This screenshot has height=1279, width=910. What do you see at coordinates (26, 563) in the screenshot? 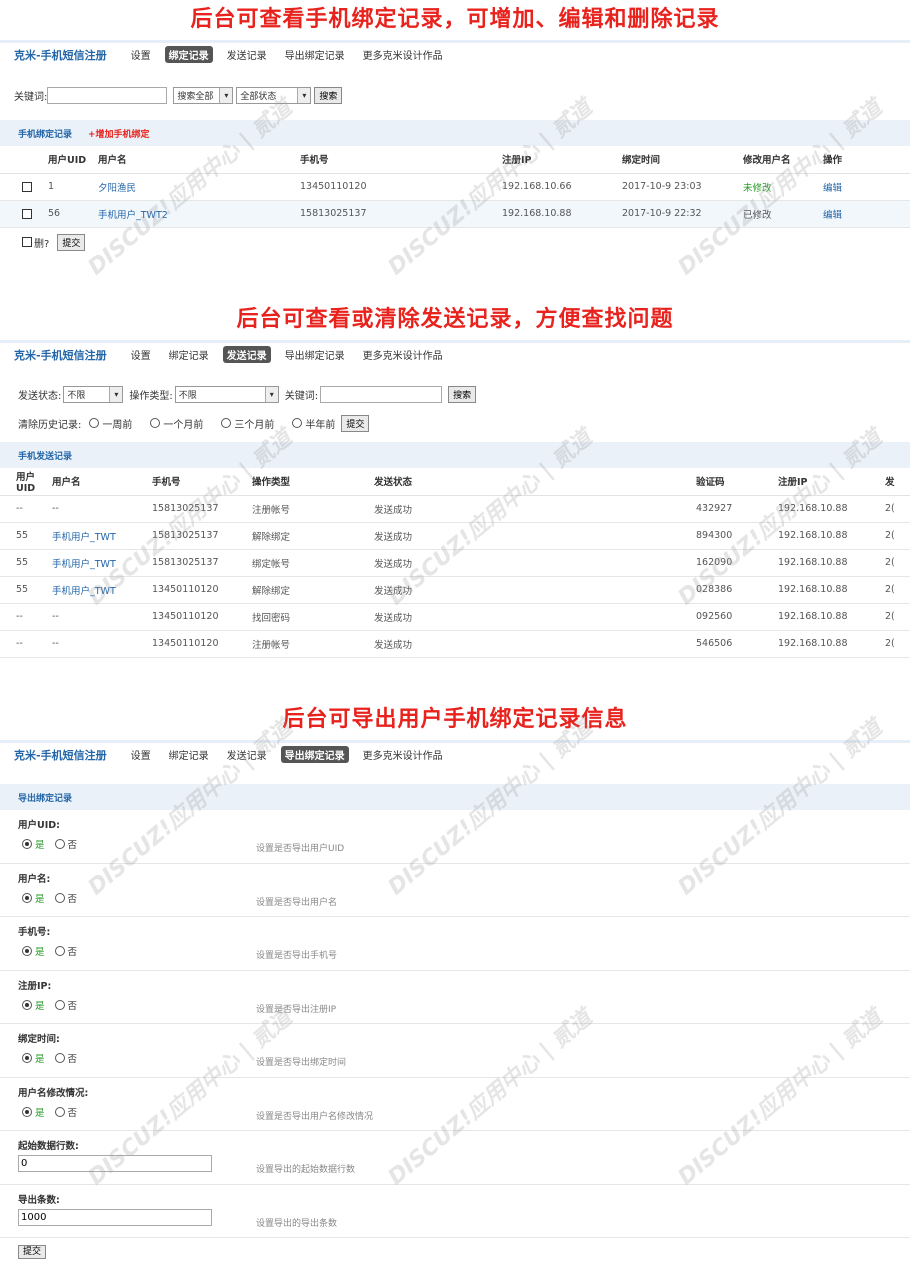
I see `cell-uid: 55` at bounding box center [26, 563].